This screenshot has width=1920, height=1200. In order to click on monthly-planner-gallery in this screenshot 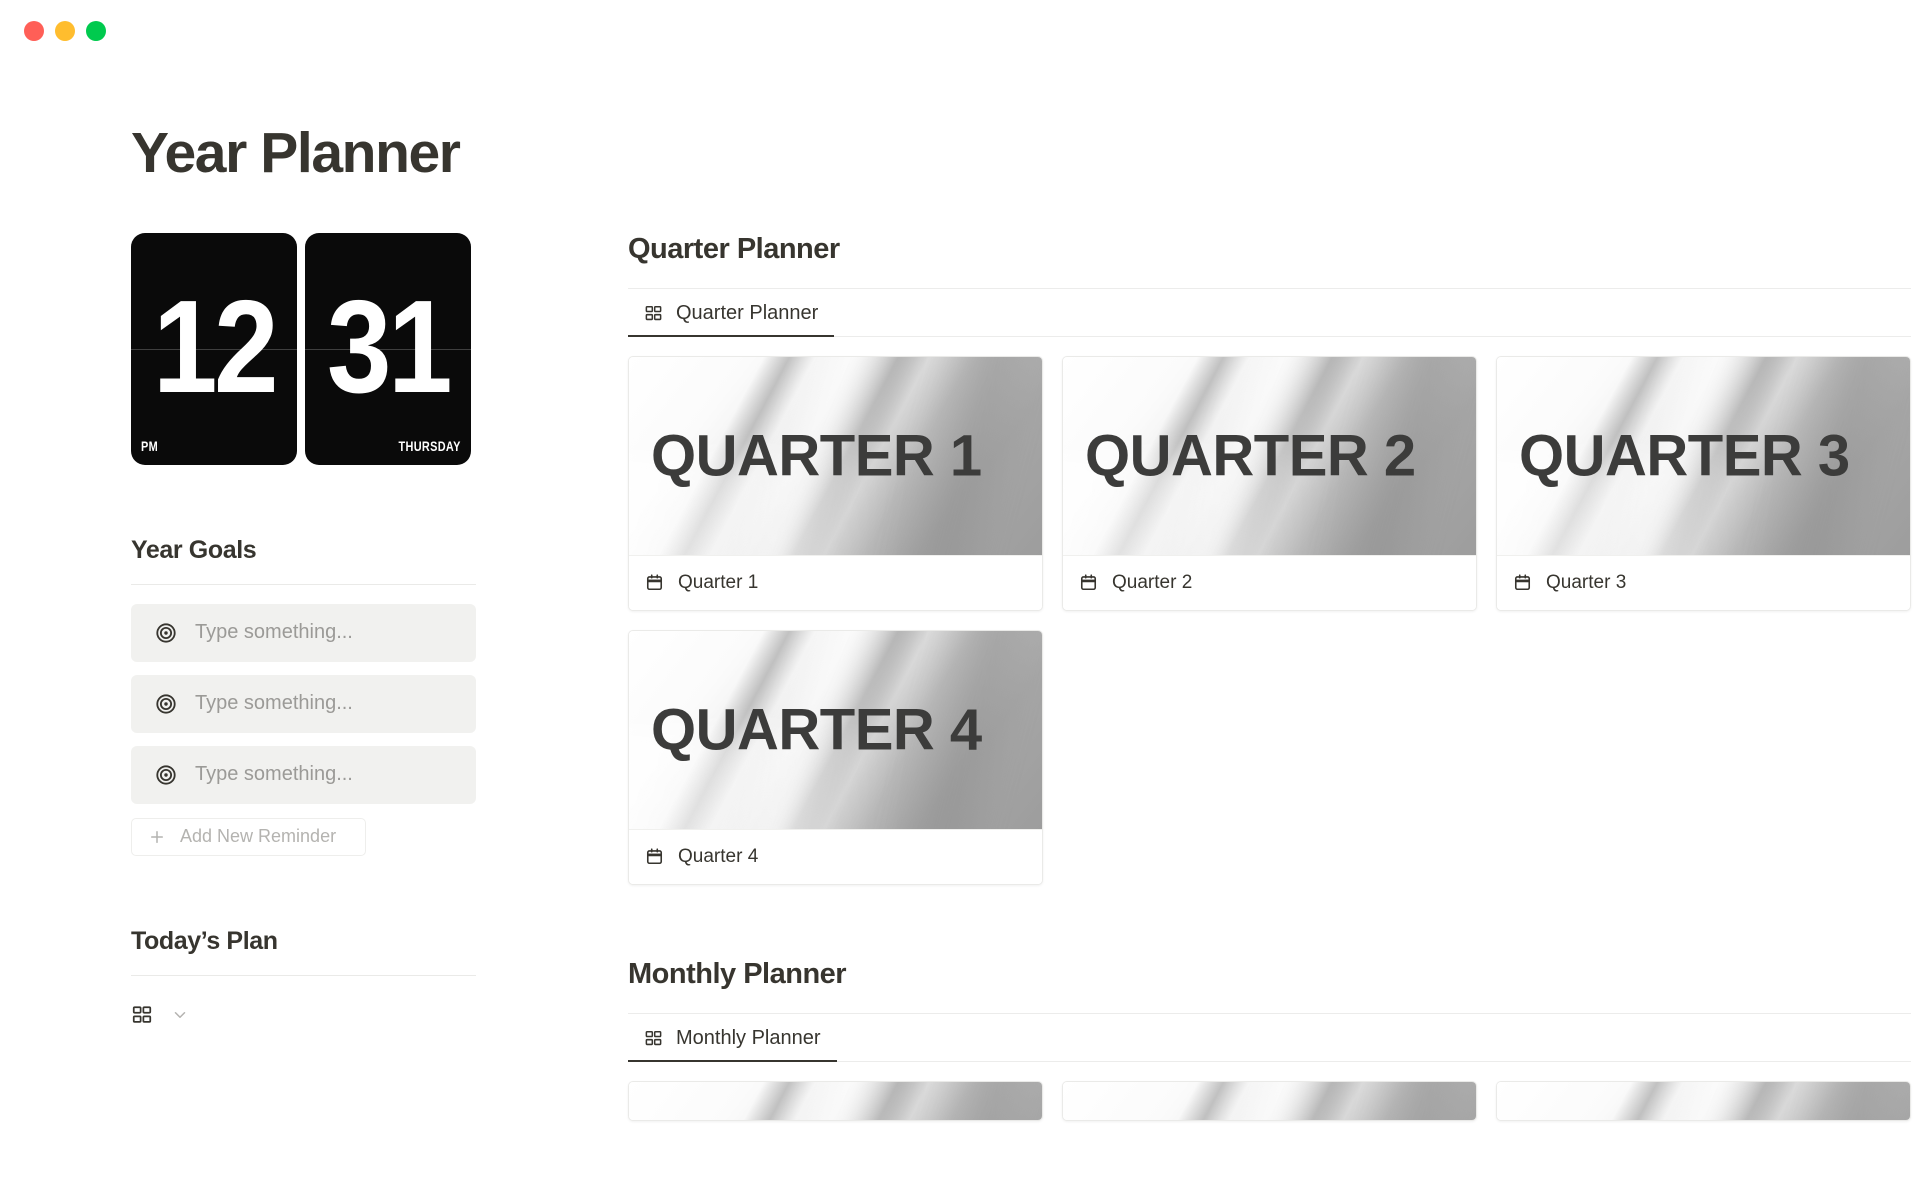, I will do `click(1269, 1100)`.